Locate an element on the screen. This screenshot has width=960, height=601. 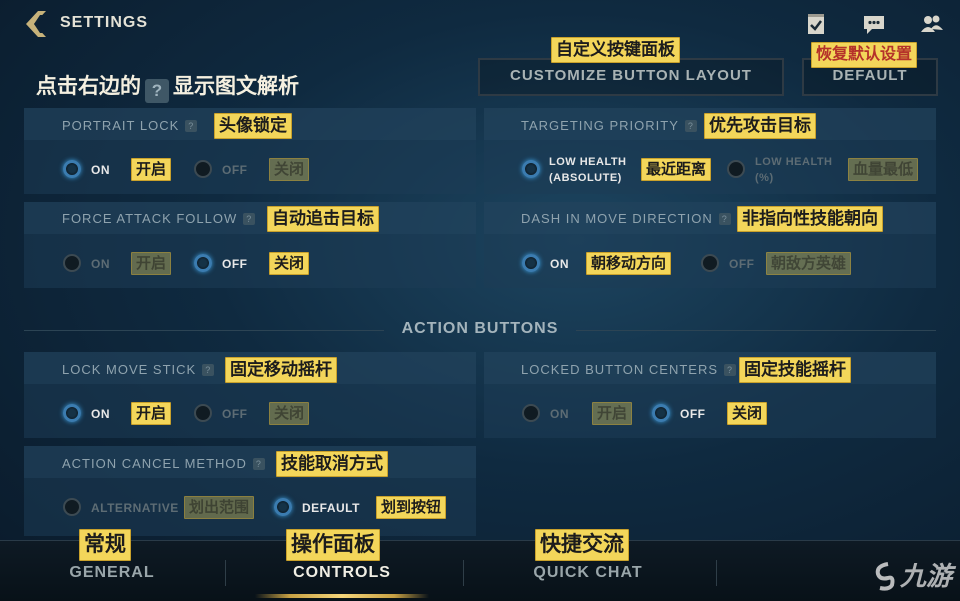
lock-move-stick-tag: 固定移动摇杆 is located at coordinates (281, 370).